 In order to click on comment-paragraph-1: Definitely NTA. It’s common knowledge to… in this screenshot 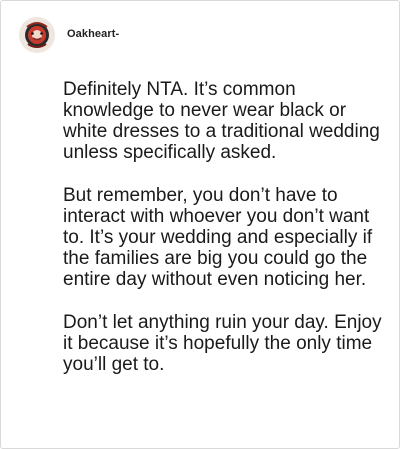, I will do `click(221, 121)`.